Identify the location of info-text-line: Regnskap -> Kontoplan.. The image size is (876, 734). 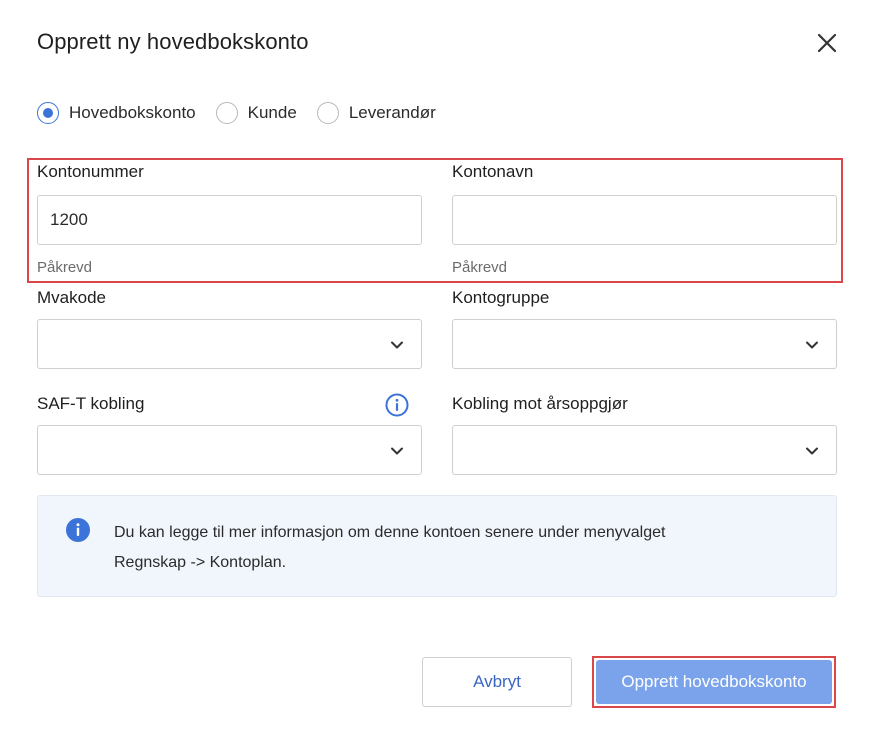
(200, 562).